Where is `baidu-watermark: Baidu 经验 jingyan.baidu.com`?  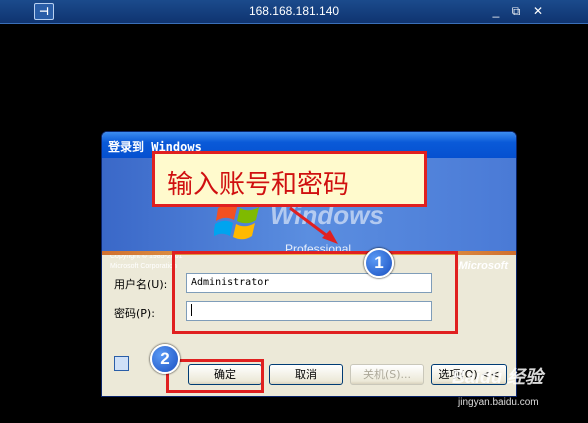
baidu-watermark: Baidu 经验 jingyan.baidu.com is located at coordinates (498, 385).